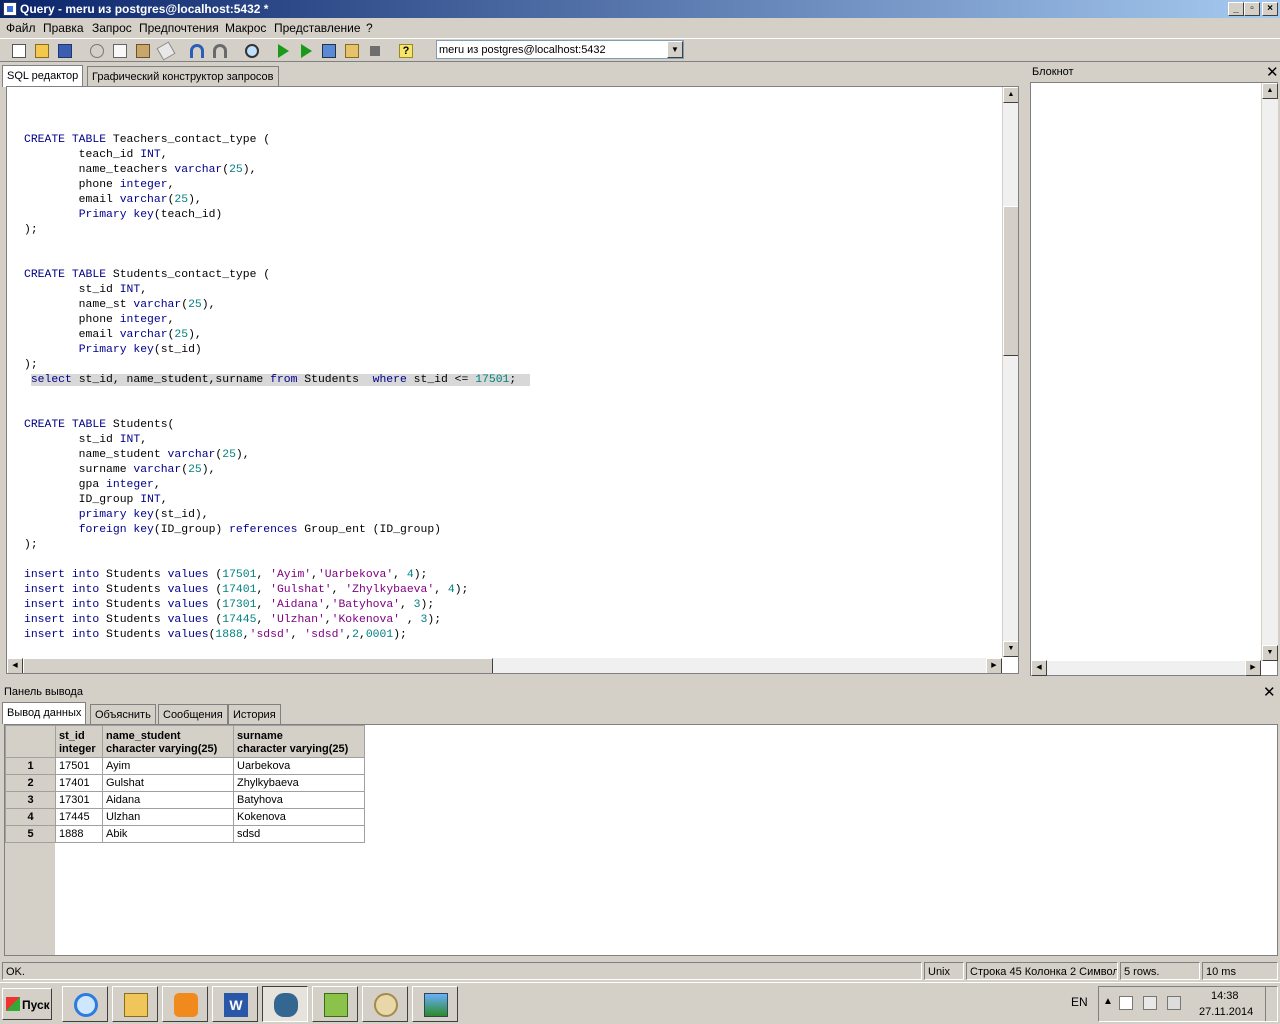 Image resolution: width=1280 pixels, height=1024 pixels. I want to click on taskbar-photo-viewer, so click(435, 1004).